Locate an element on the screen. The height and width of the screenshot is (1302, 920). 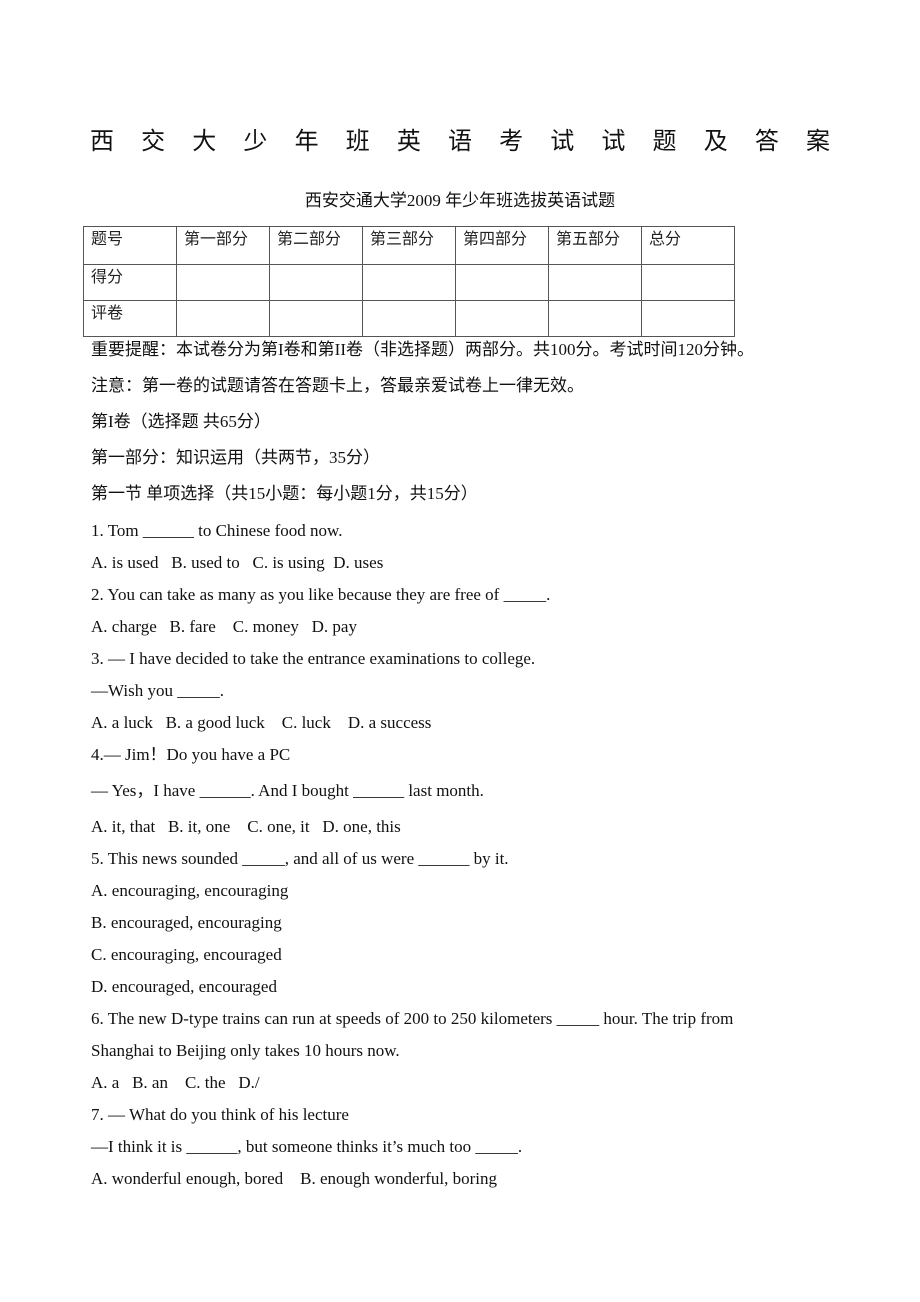
score-table-row: 得分 is located at coordinates (409, 282).